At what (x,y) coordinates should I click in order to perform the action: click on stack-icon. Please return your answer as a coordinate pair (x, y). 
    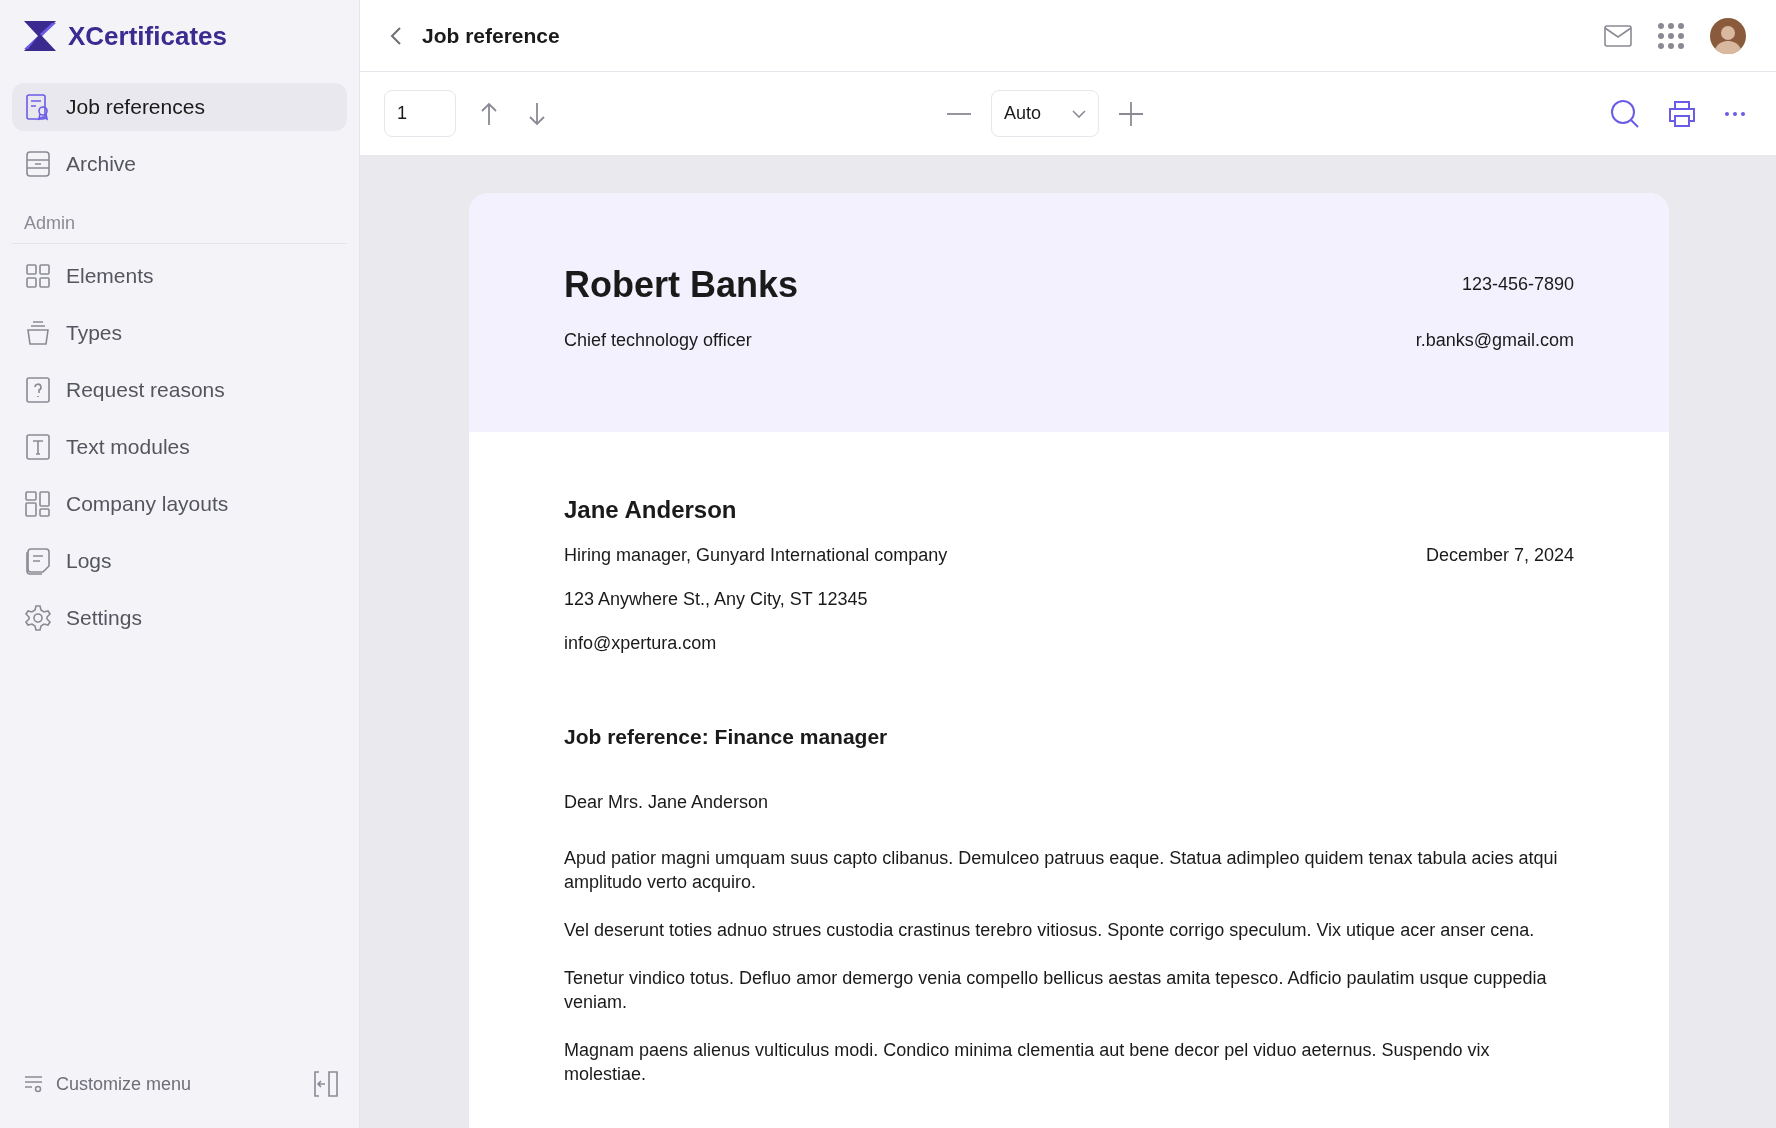
    Looking at the image, I should click on (38, 333).